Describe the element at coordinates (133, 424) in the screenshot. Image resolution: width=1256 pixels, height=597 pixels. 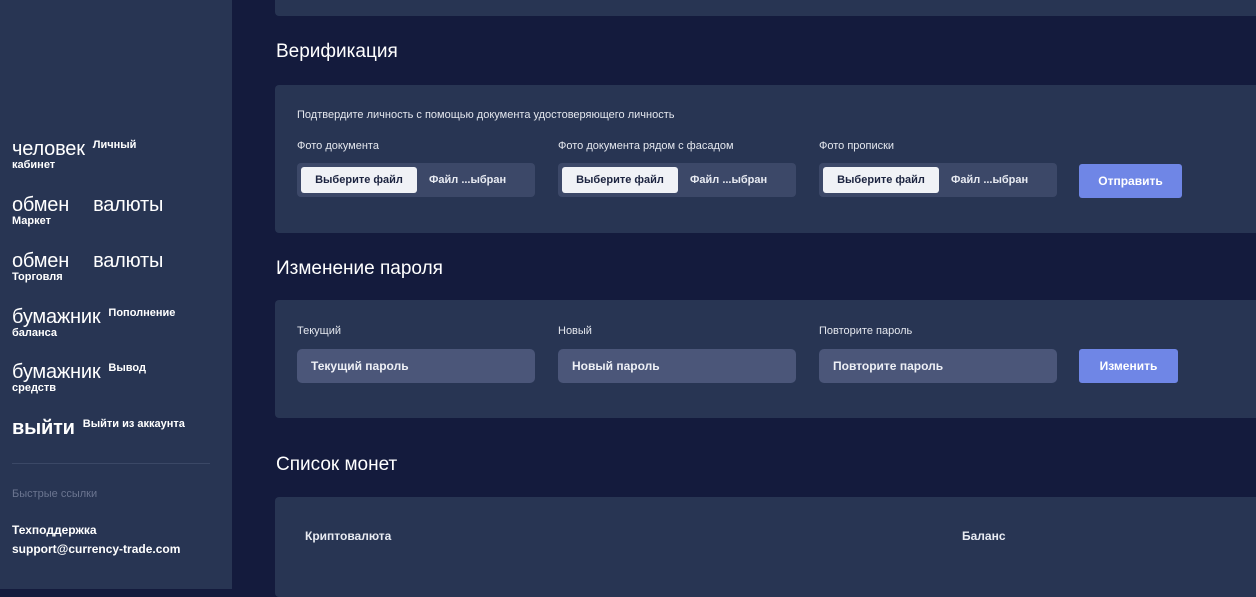
I see `nav-label: Выйти из аккаунта` at that location.